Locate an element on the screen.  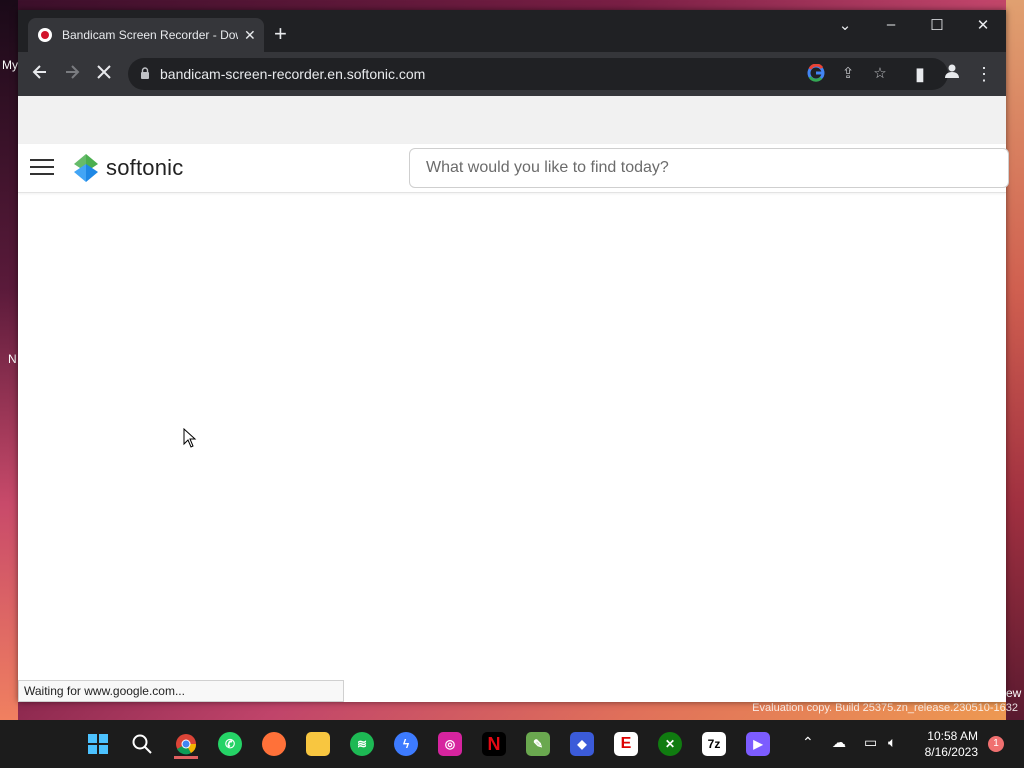
chrome-icon is located at coordinates (186, 745).